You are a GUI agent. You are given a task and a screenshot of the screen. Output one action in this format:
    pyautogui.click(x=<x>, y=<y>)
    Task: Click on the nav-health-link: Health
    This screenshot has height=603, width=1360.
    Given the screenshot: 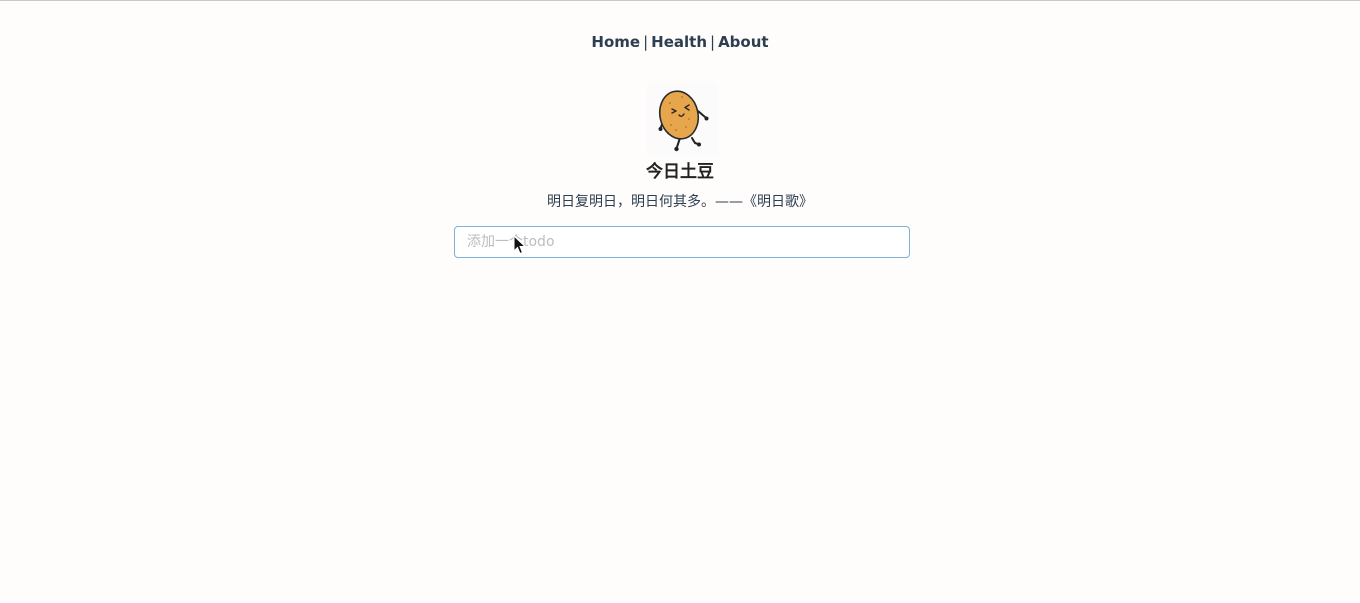 What is the action you would take?
    pyautogui.click(x=679, y=42)
    